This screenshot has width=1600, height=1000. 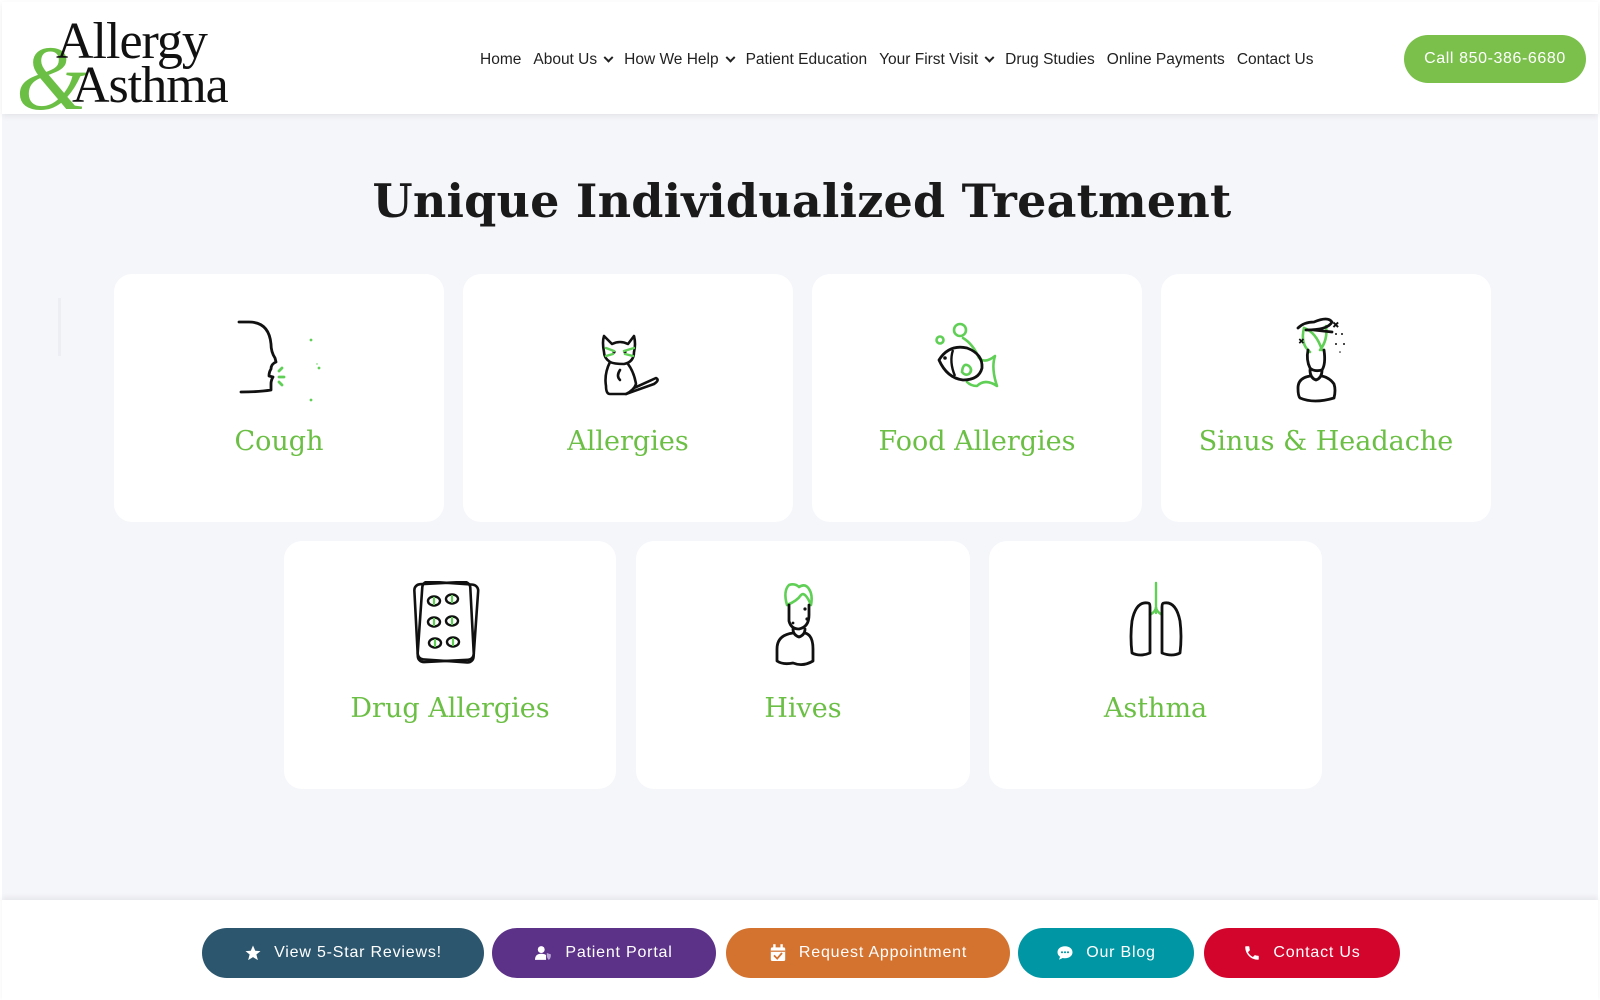 I want to click on nav-drug-studies: Drug Studies, so click(x=1050, y=60).